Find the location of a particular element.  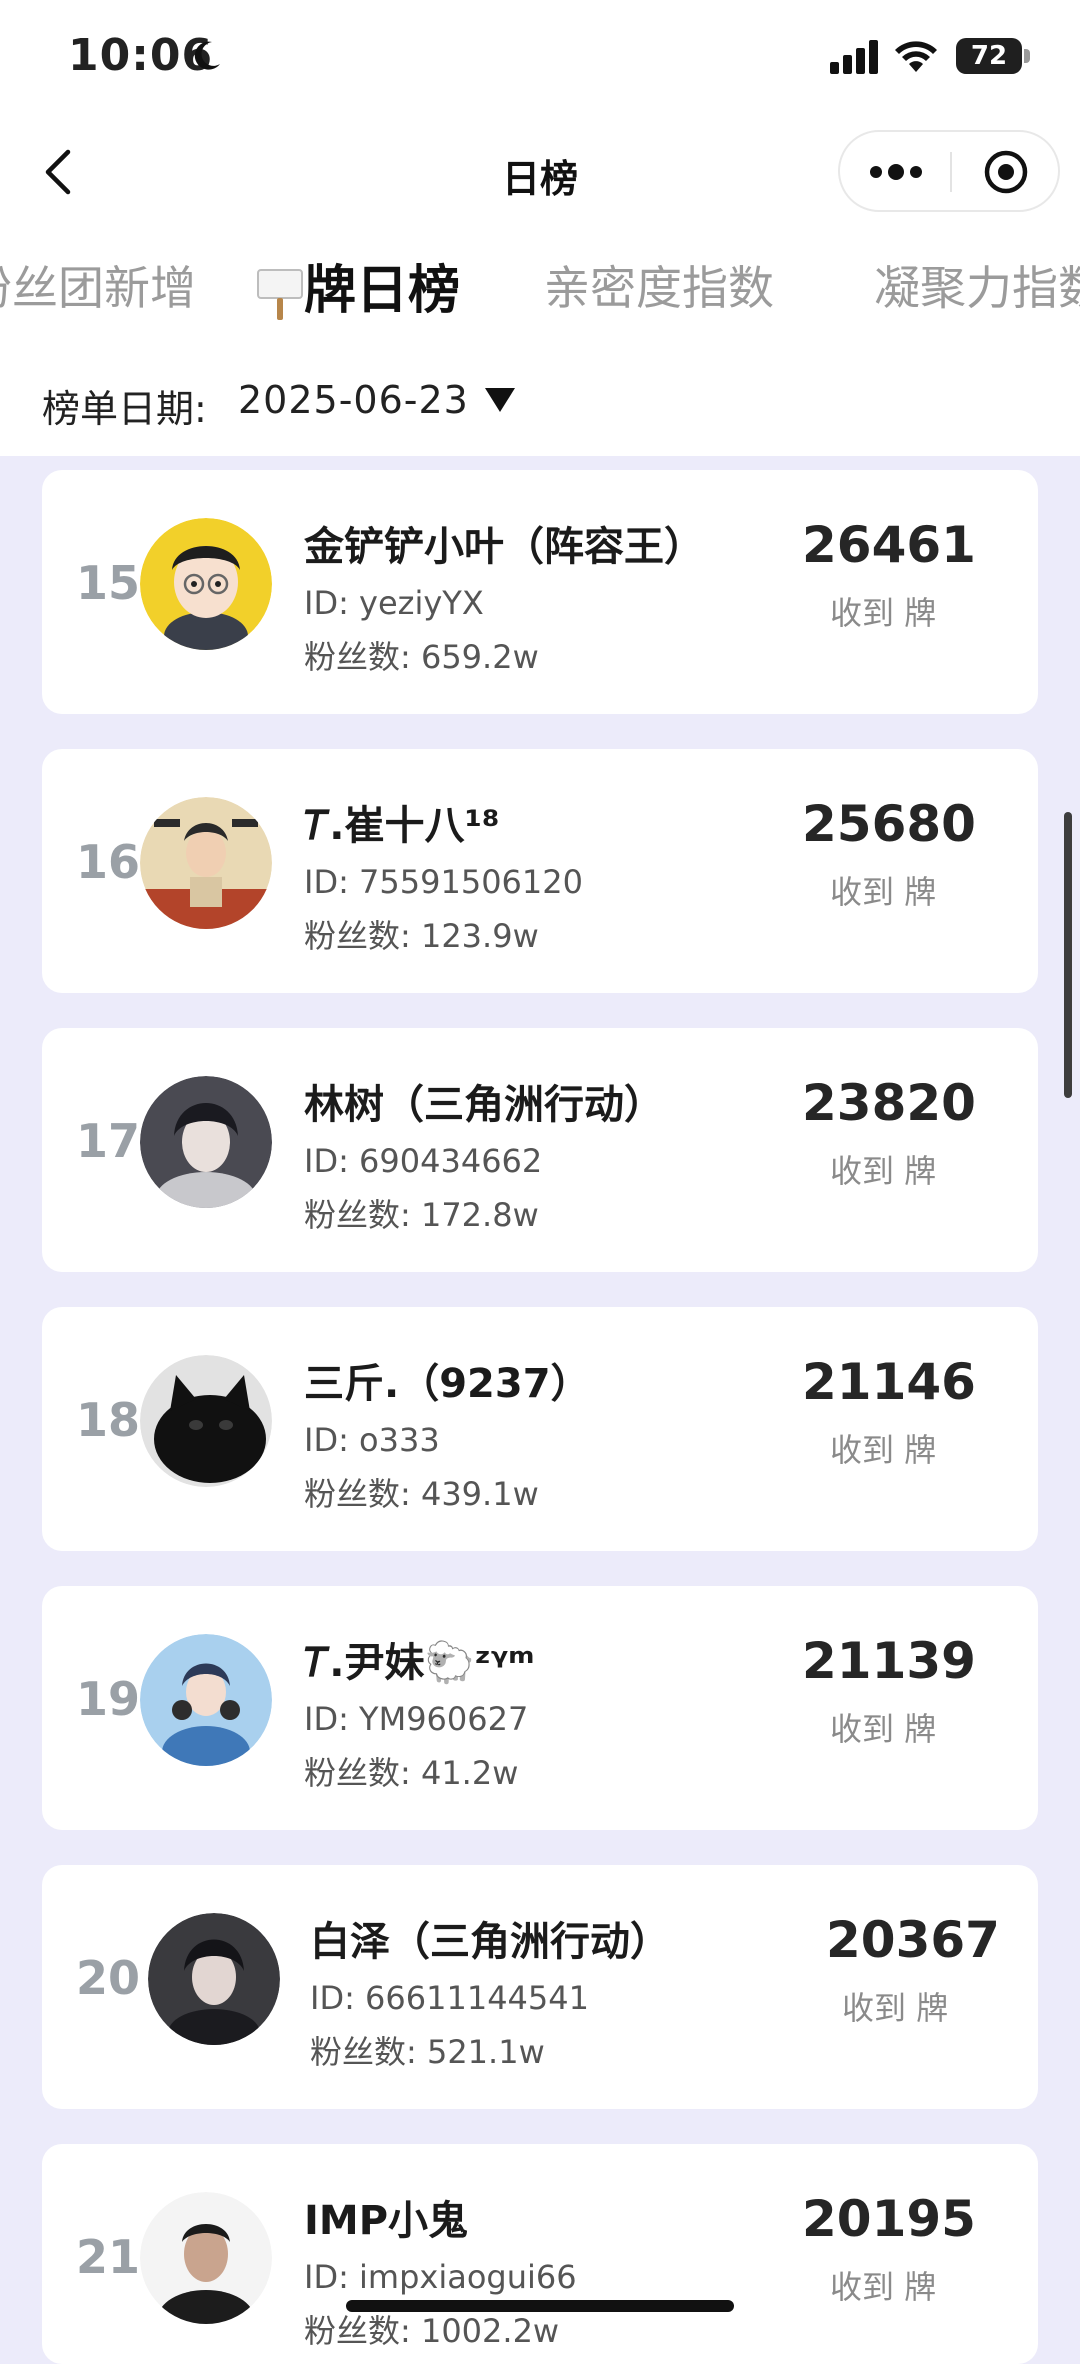

streamer-id: ID: impxiaogui66 is located at coordinates (440, 2277).